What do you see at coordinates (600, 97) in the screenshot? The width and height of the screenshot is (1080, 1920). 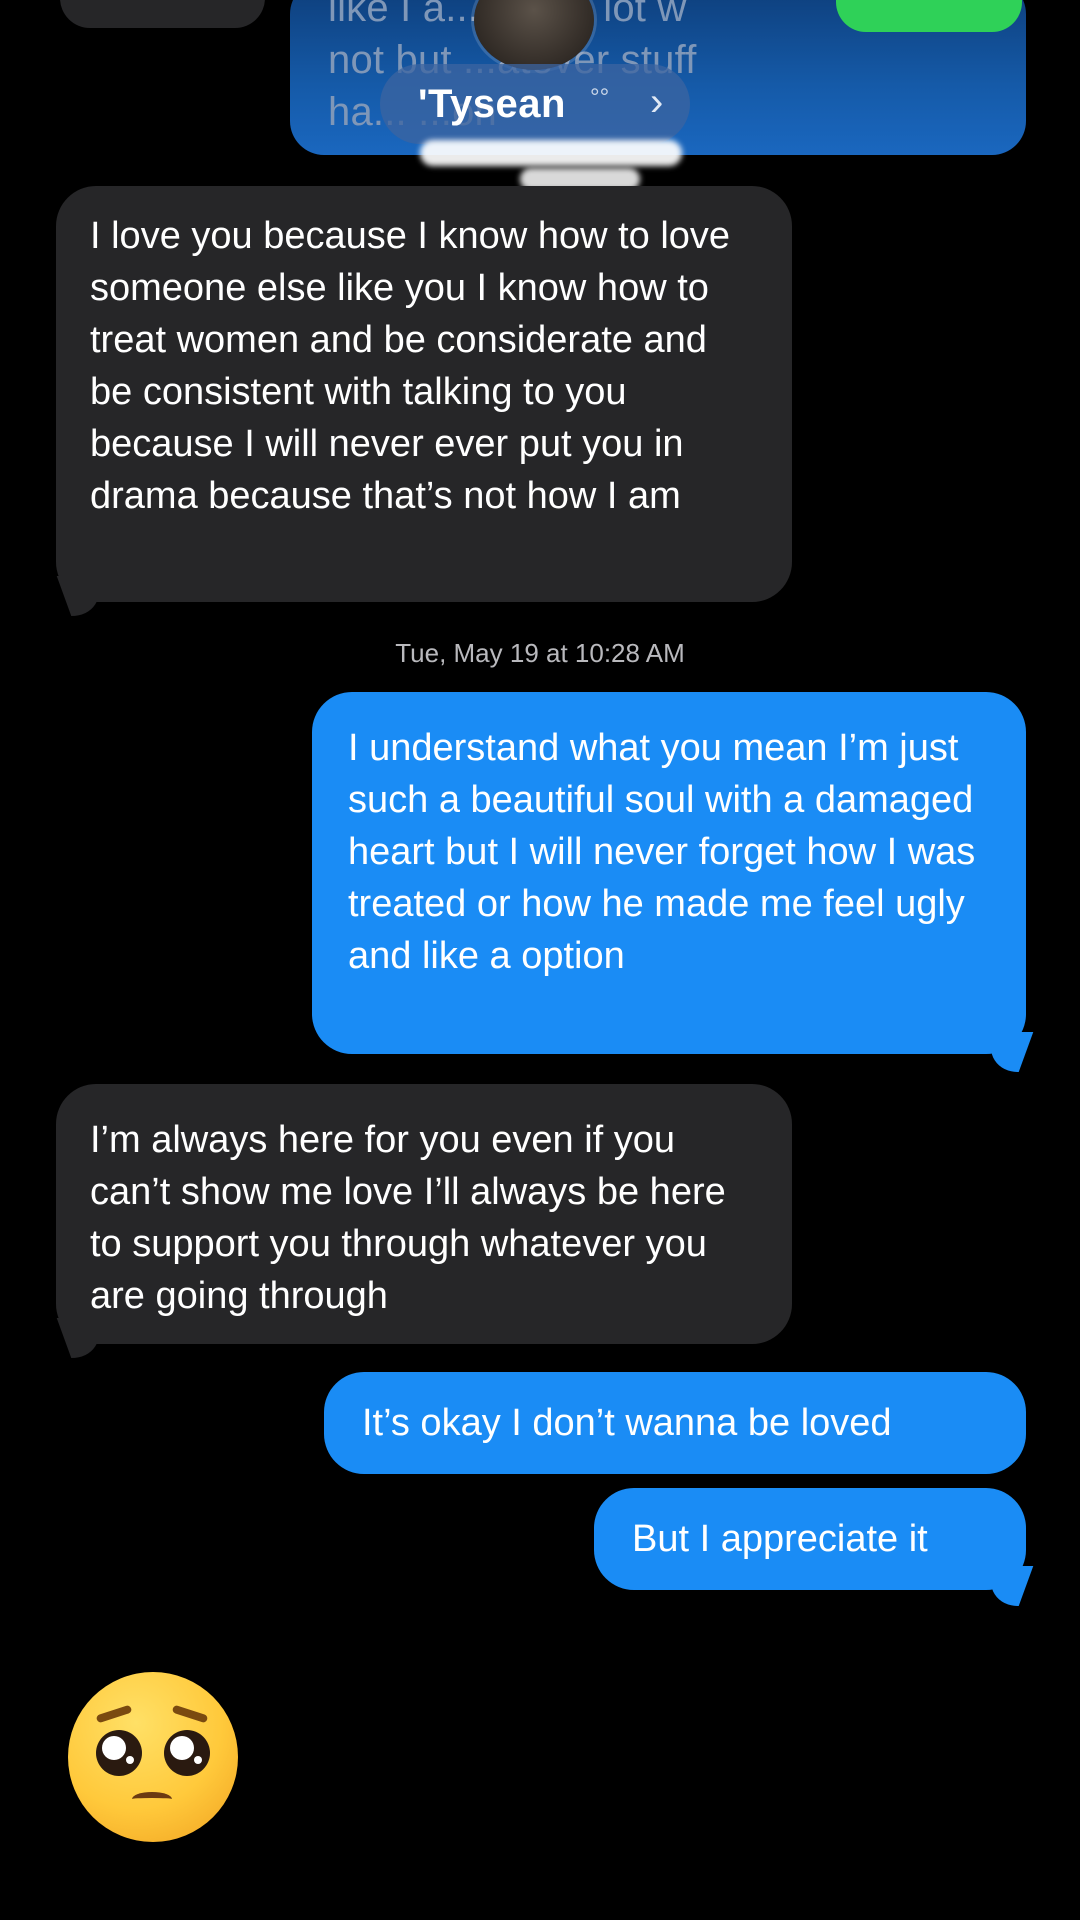 I see `status-icon: °°` at bounding box center [600, 97].